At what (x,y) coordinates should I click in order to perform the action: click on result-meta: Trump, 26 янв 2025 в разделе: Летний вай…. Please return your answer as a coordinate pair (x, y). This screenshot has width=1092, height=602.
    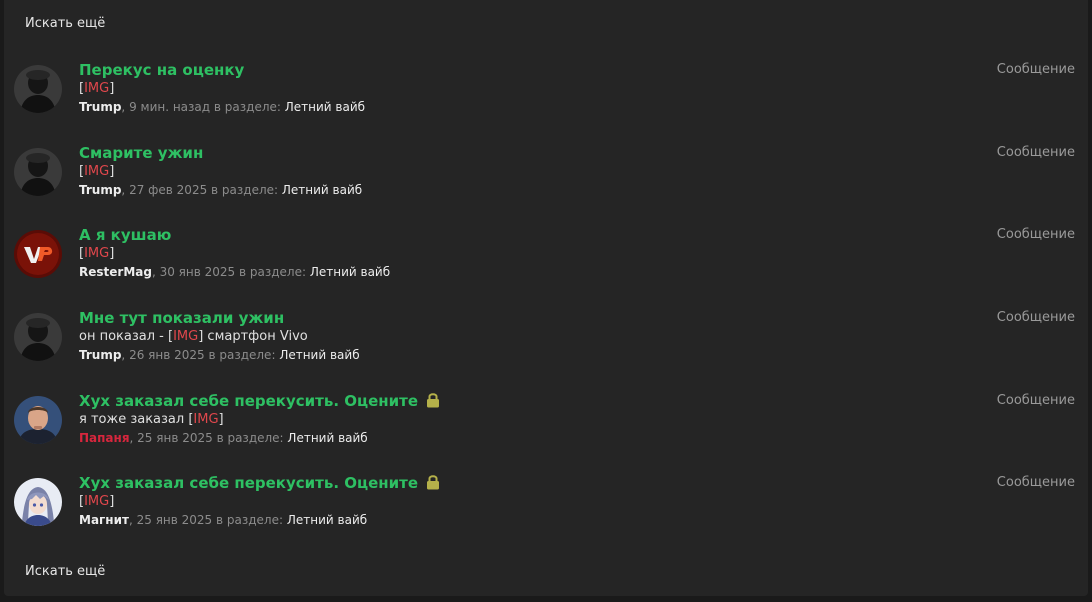
    Looking at the image, I should click on (219, 355).